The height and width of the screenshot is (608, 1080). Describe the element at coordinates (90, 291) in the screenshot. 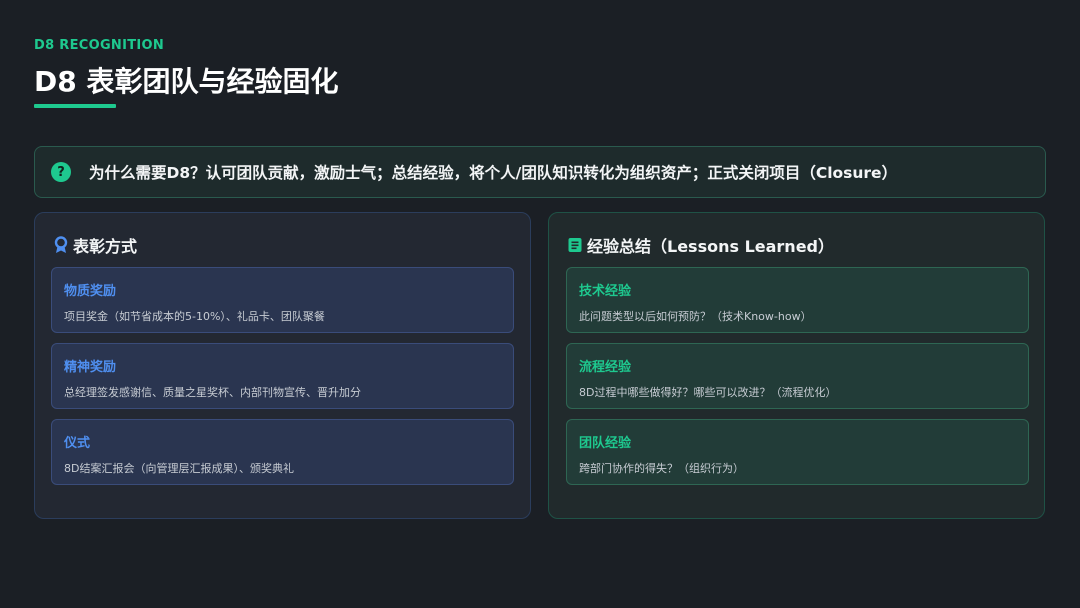

I see `card-title: 物质奖励` at that location.